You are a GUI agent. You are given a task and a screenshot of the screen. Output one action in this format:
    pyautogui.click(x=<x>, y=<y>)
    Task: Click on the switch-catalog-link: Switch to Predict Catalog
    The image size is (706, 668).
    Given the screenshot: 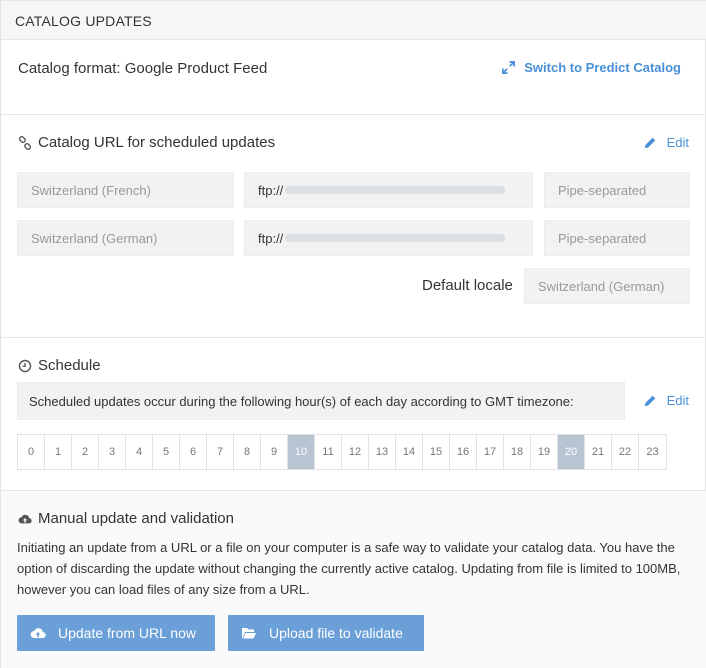 What is the action you would take?
    pyautogui.click(x=591, y=67)
    